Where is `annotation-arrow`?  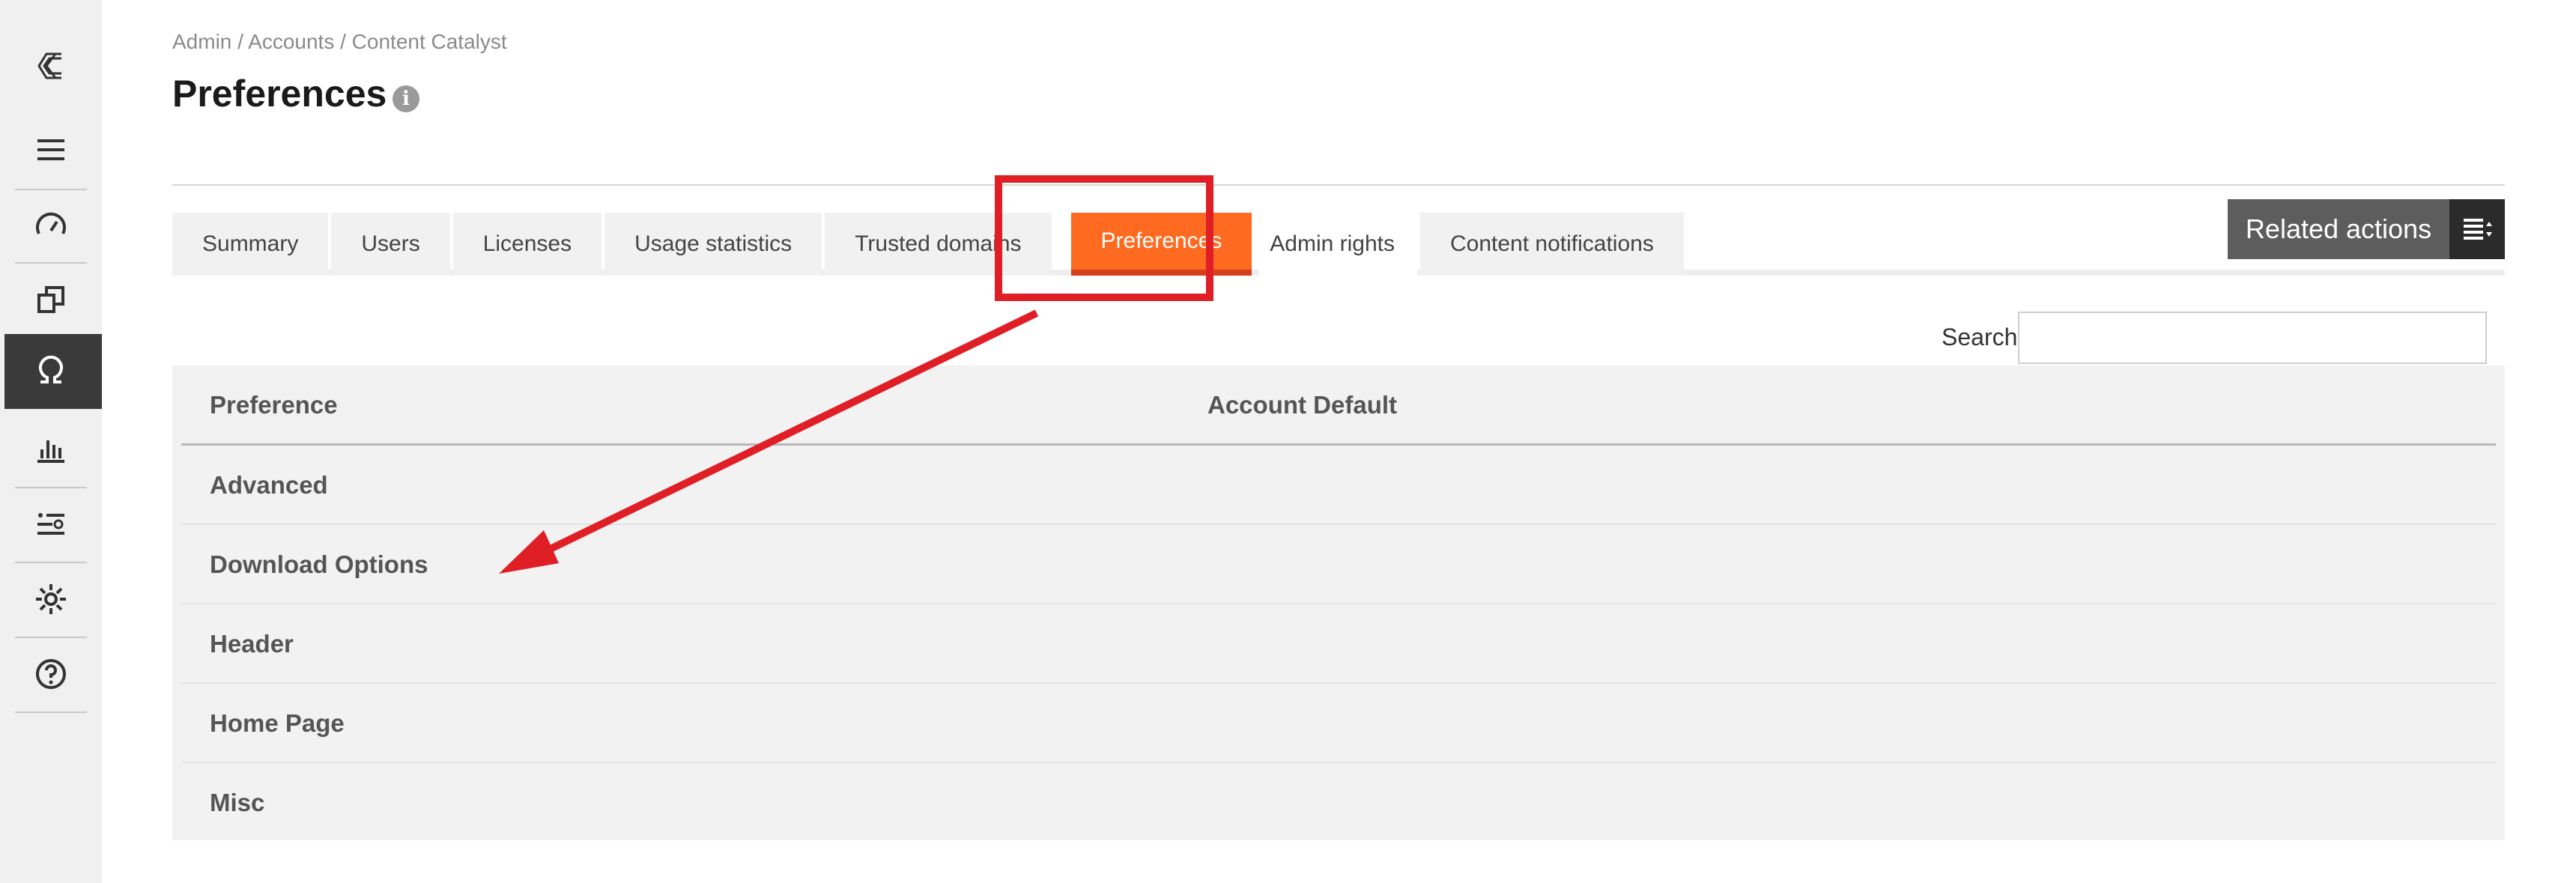 annotation-arrow is located at coordinates (769, 441).